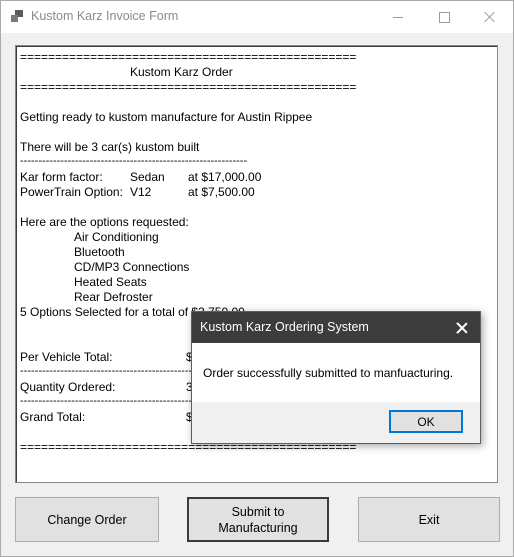 This screenshot has width=514, height=557. I want to click on form-factor-price: at $17,000.00, so click(225, 177).